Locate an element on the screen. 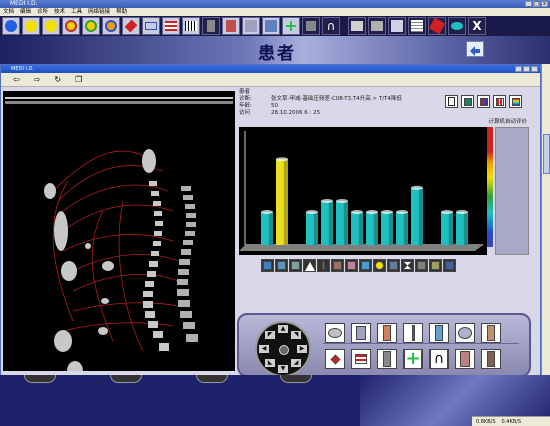 Image resolution: width=550 pixels, height=426 pixels. arrow-up-left-icon: ◤ is located at coordinates (270, 335).